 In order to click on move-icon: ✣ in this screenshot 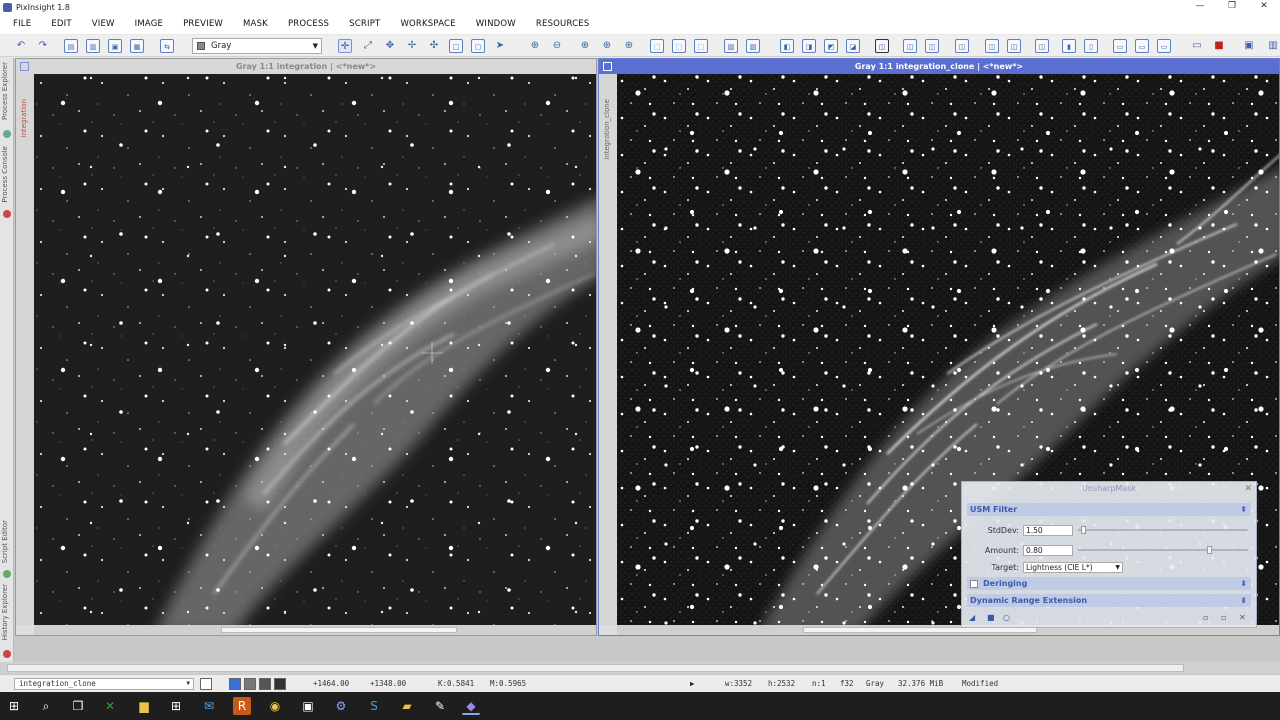, I will do `click(434, 46)`.